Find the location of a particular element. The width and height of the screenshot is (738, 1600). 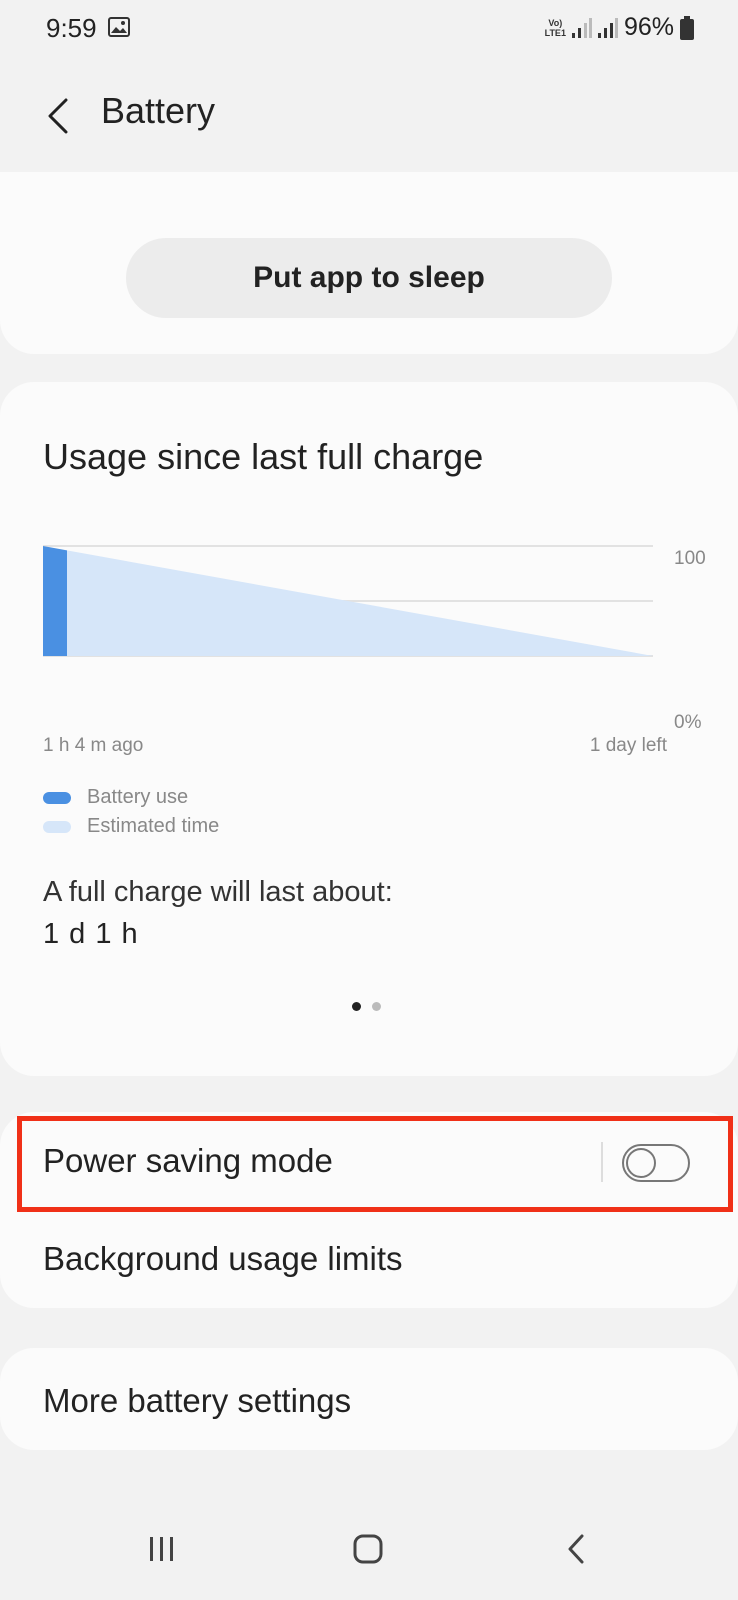

battery-use-area is located at coordinates (55, 601).